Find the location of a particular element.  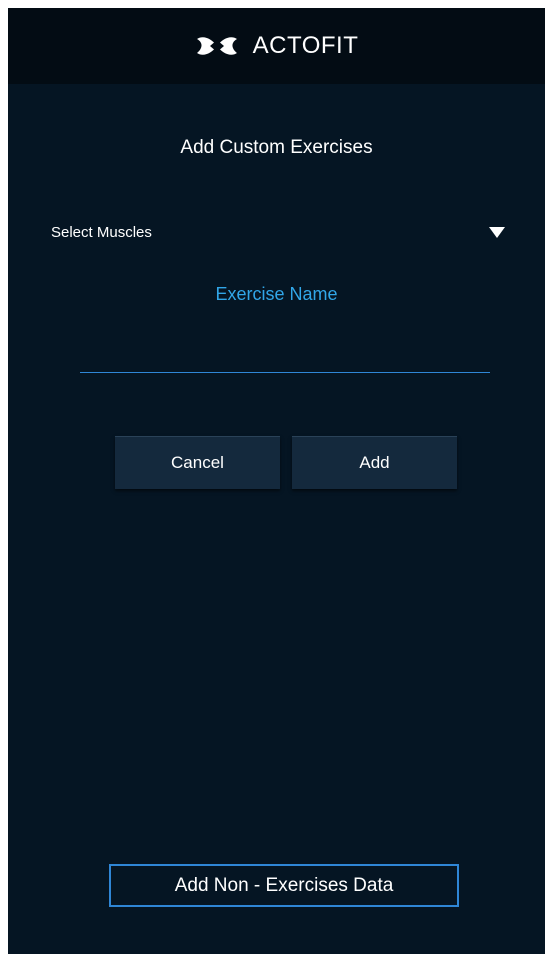

brand: ACTOFIT is located at coordinates (277, 46).